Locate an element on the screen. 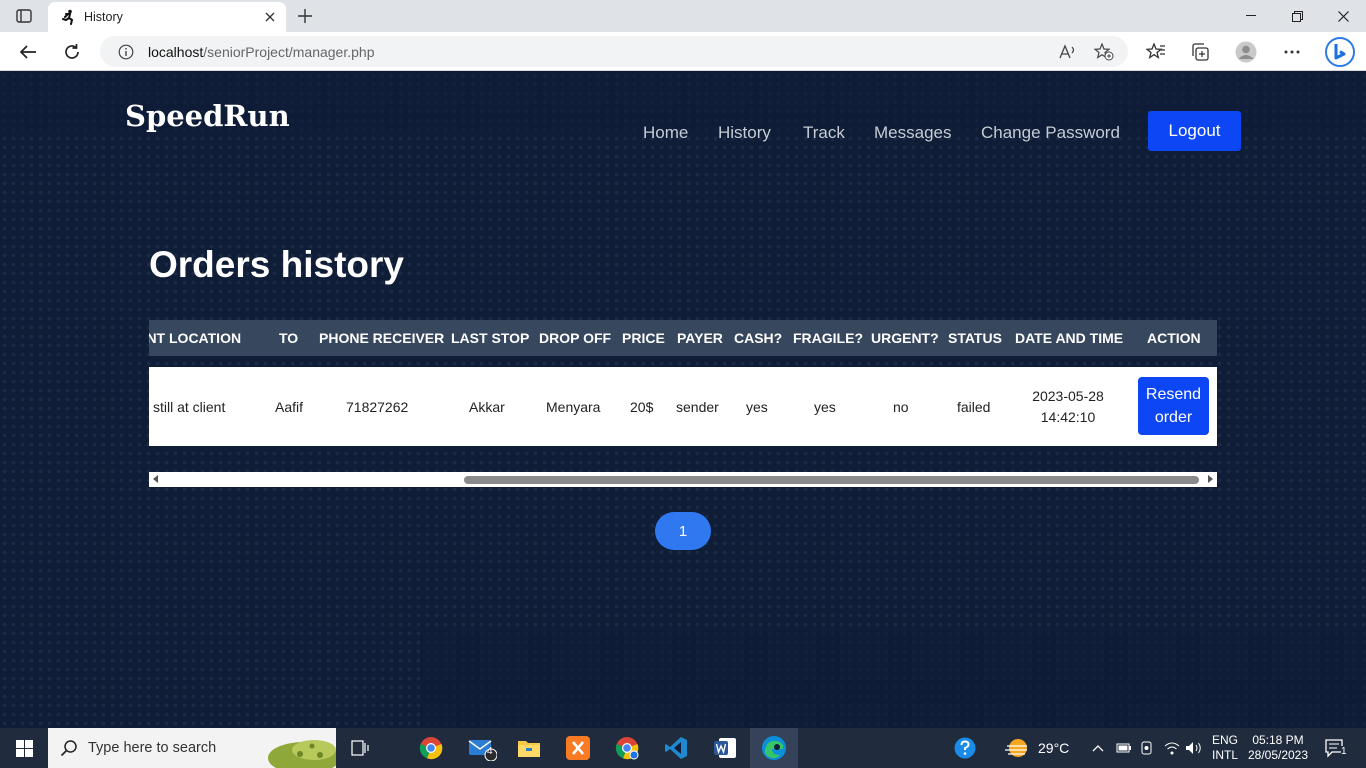 This screenshot has height=768, width=1366. language-1: ENG is located at coordinates (1224, 740).